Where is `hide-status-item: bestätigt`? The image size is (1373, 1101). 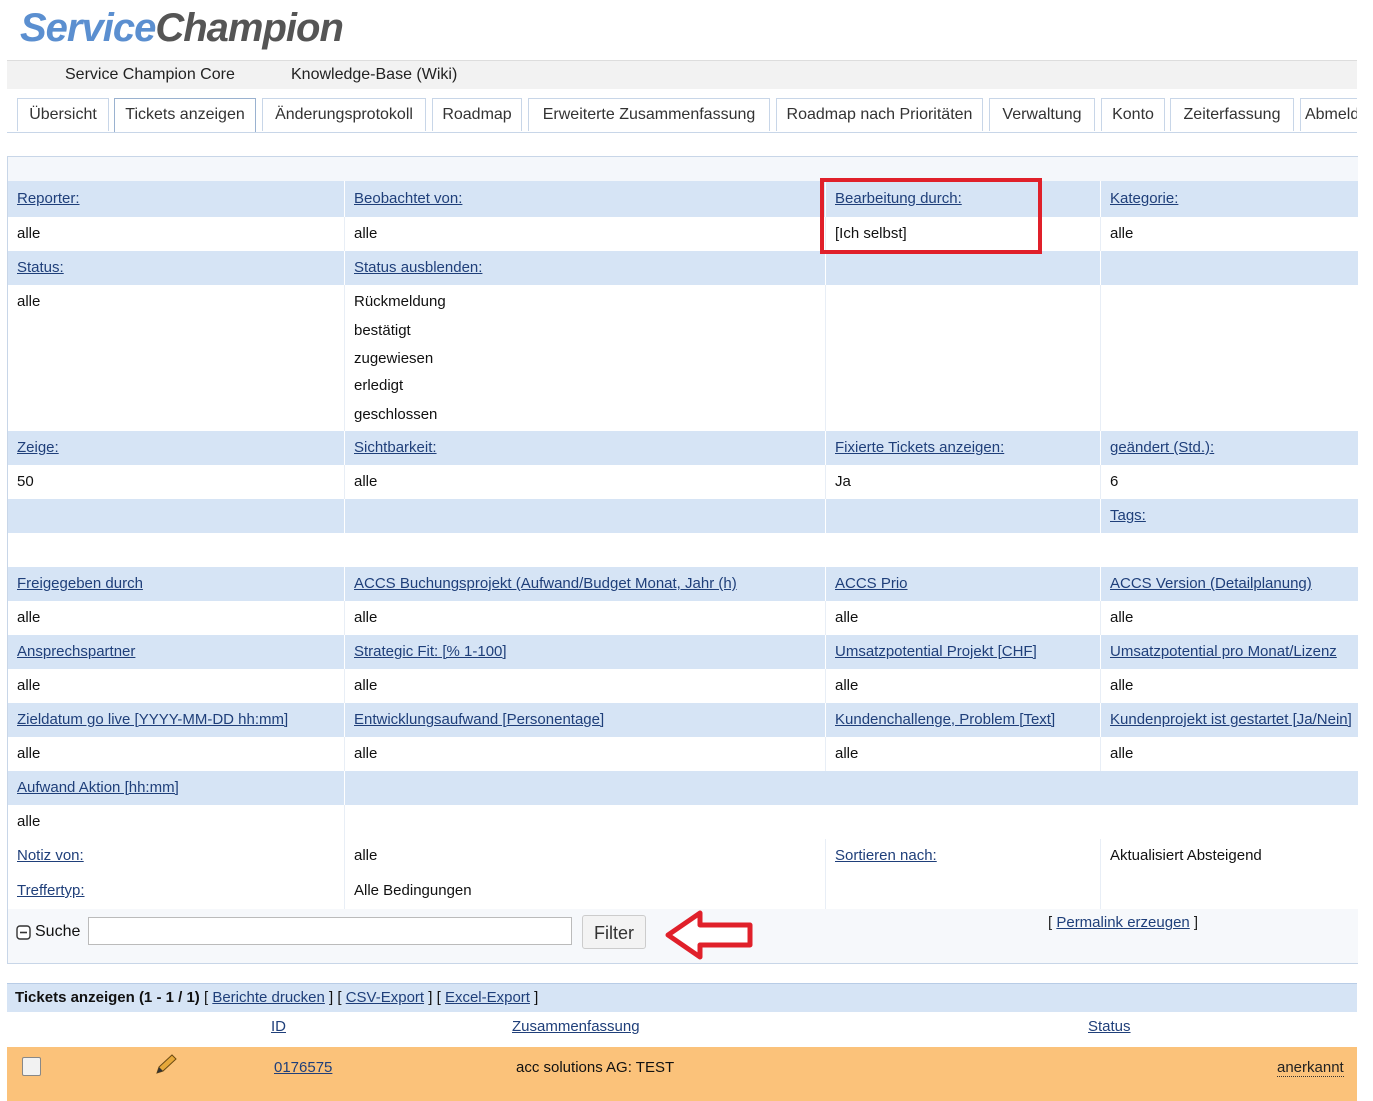
hide-status-item: bestätigt is located at coordinates (382, 330).